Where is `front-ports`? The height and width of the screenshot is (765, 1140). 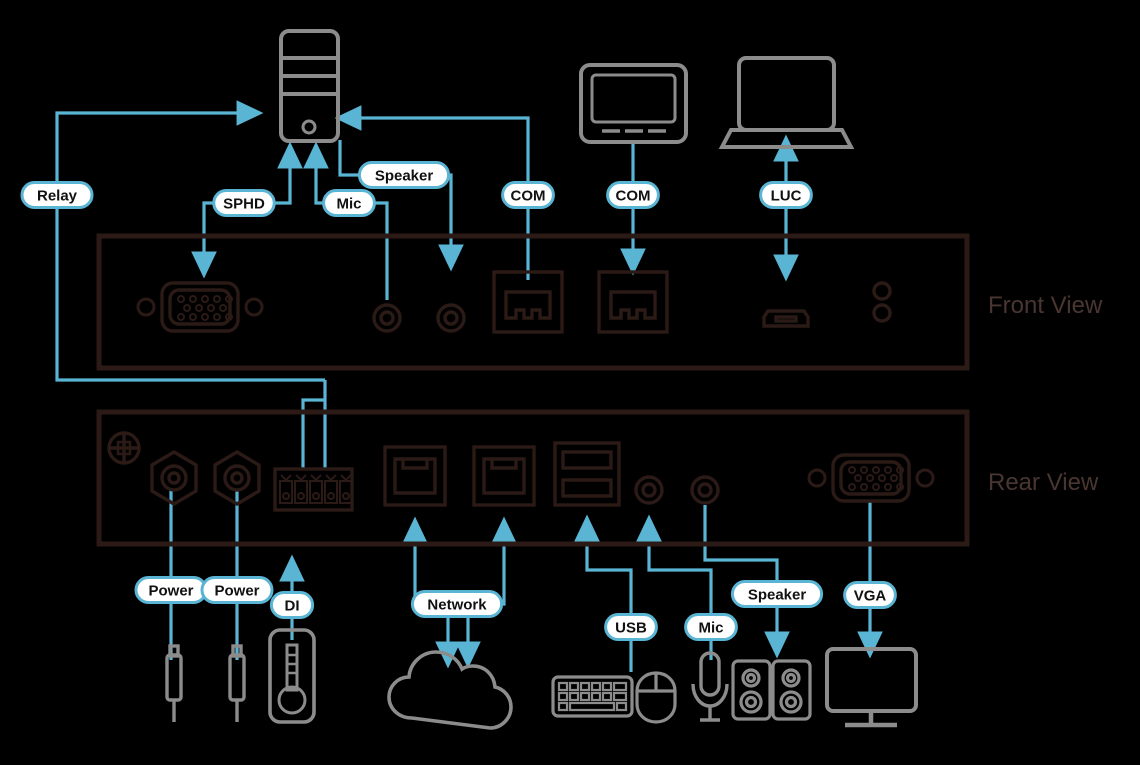
front-ports is located at coordinates (514, 302).